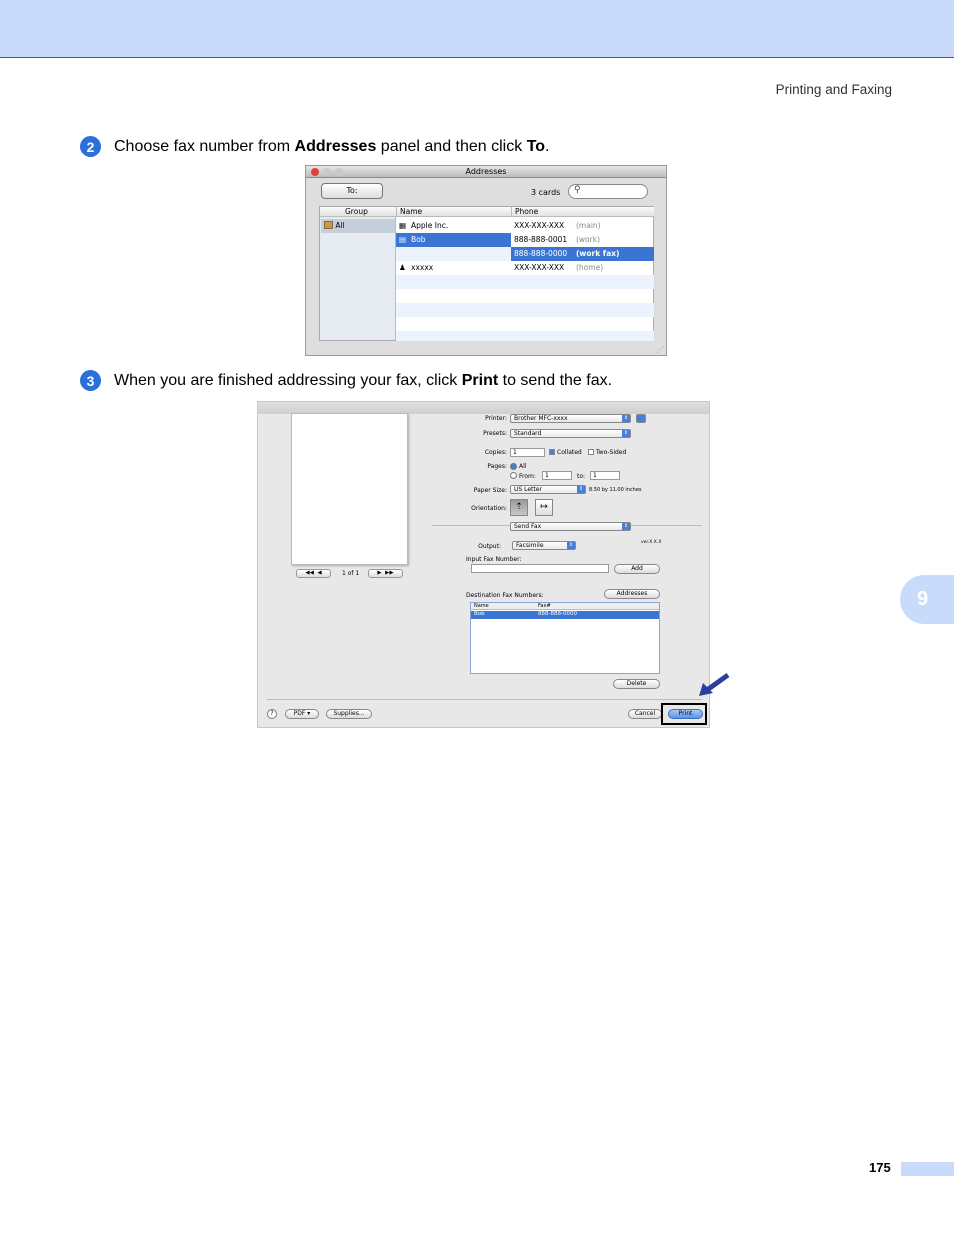 This screenshot has width=954, height=1235. What do you see at coordinates (351, 573) in the screenshot?
I see `page-indicator: 1 of 1` at bounding box center [351, 573].